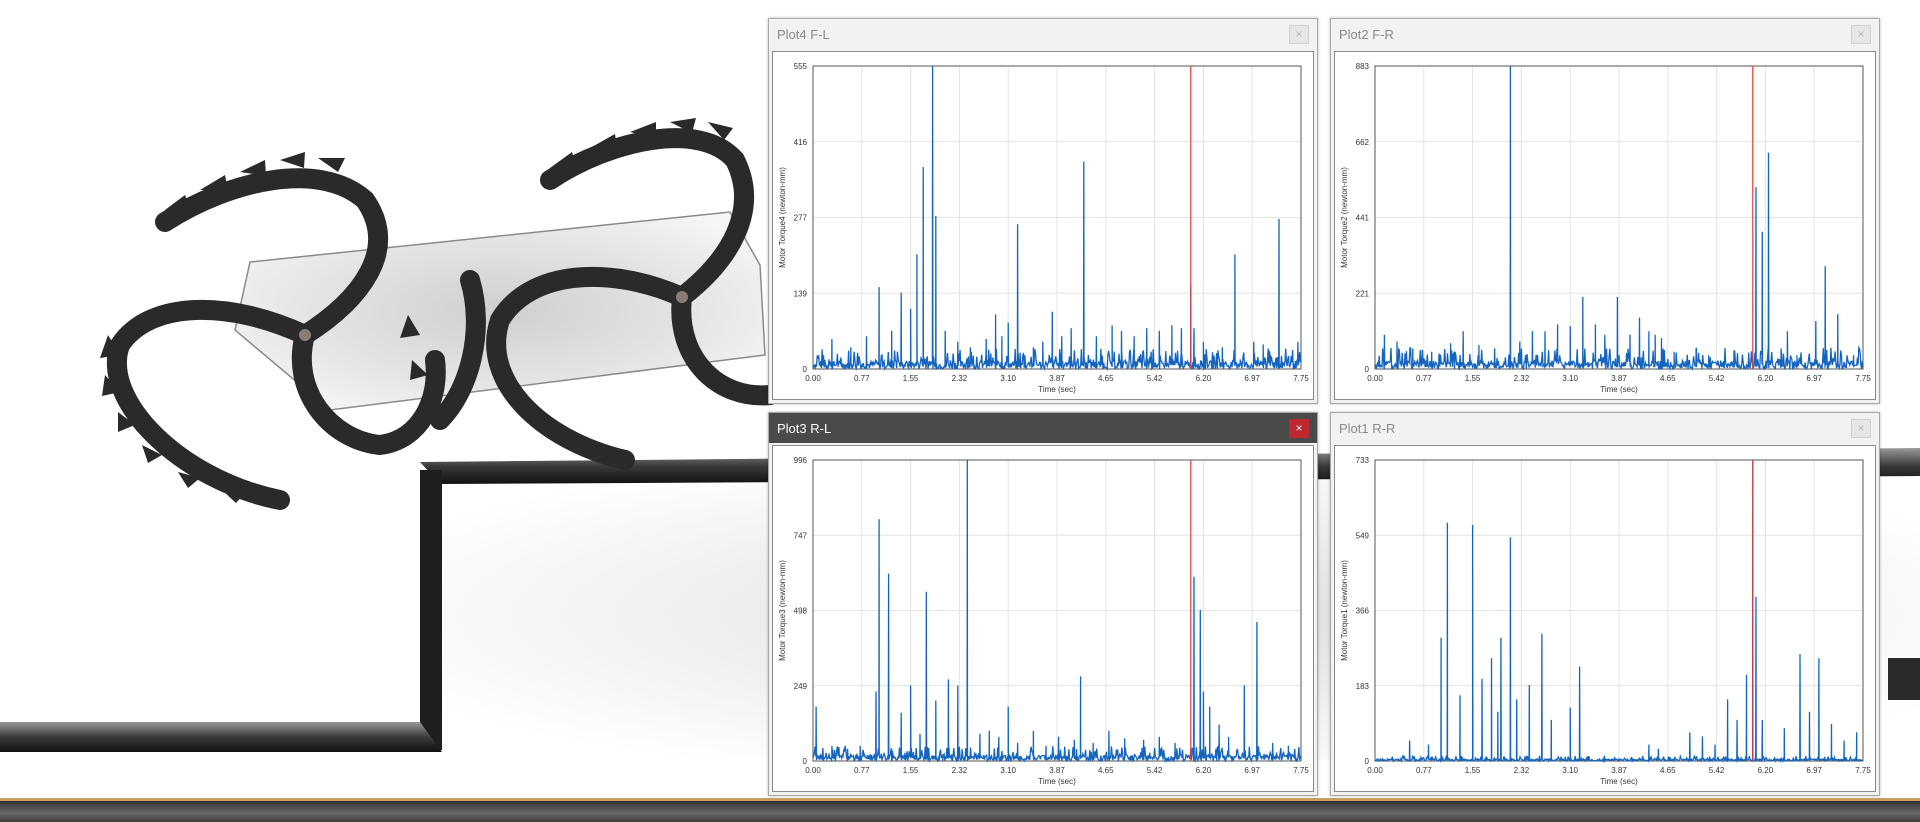 The width and height of the screenshot is (1920, 822). I want to click on y-axis-label: Motor Torque4 (newton-mm), so click(782, 217).